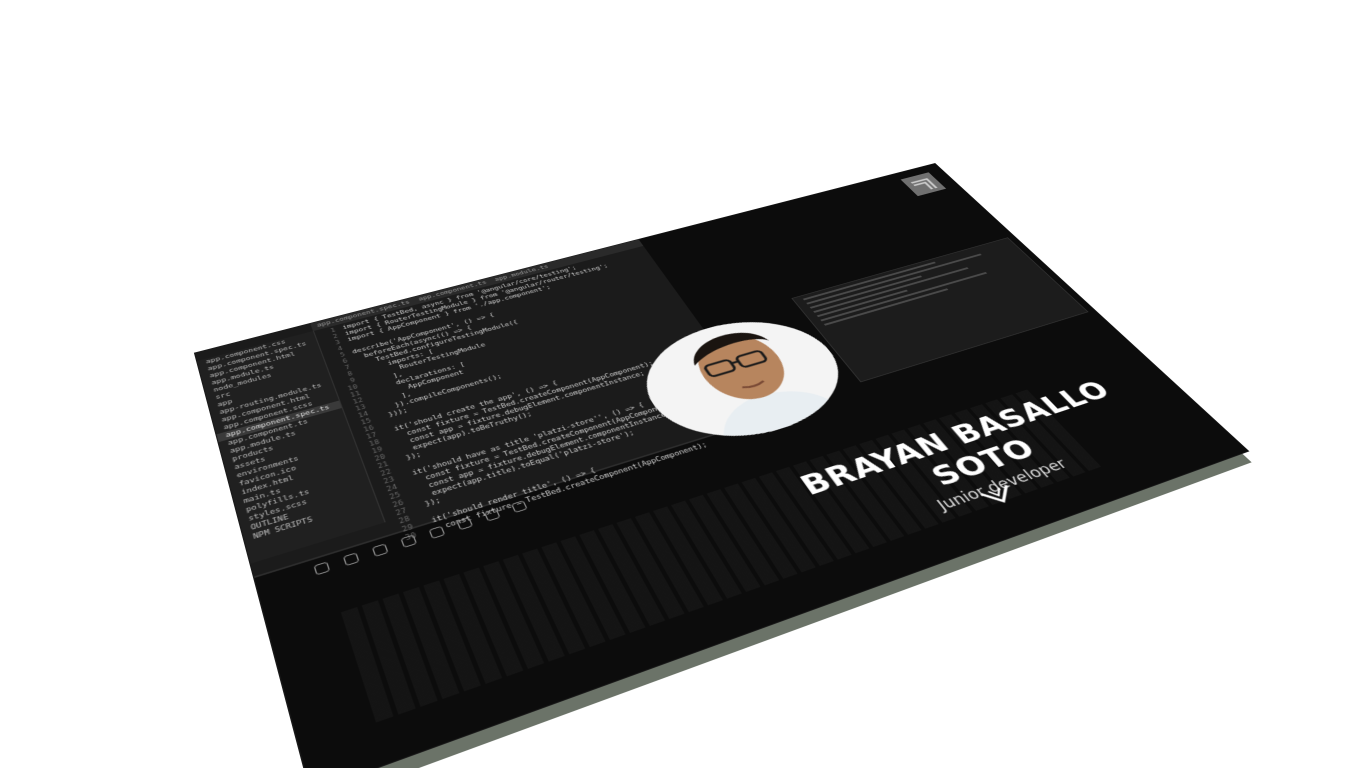 This screenshot has height=768, width=1366. Describe the element at coordinates (359, 416) in the screenshot. I see `line-number: 14` at that location.